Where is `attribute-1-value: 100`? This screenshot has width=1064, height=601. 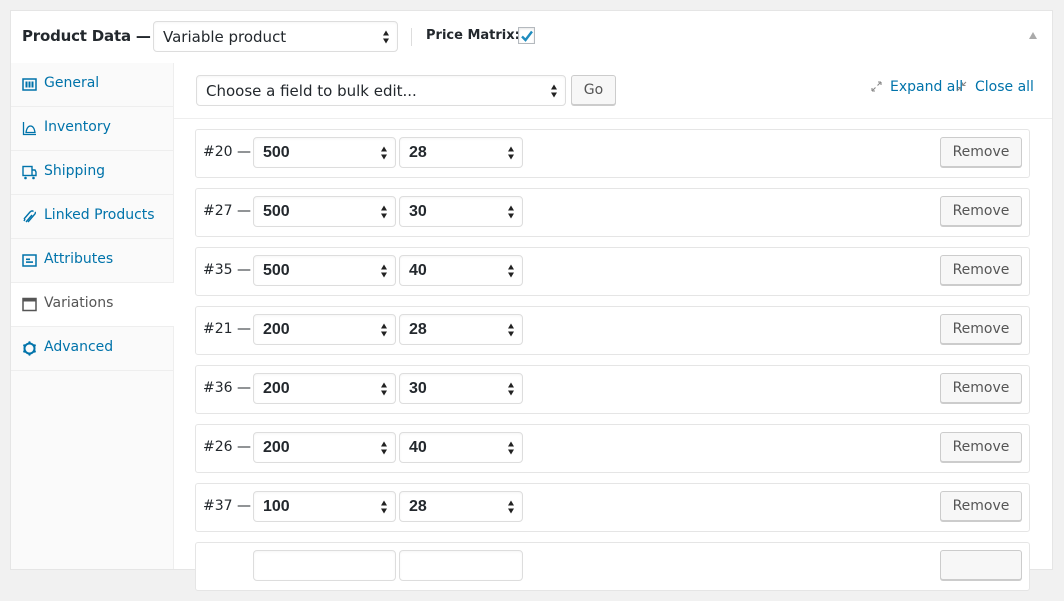
attribute-1-value: 100 is located at coordinates (276, 506).